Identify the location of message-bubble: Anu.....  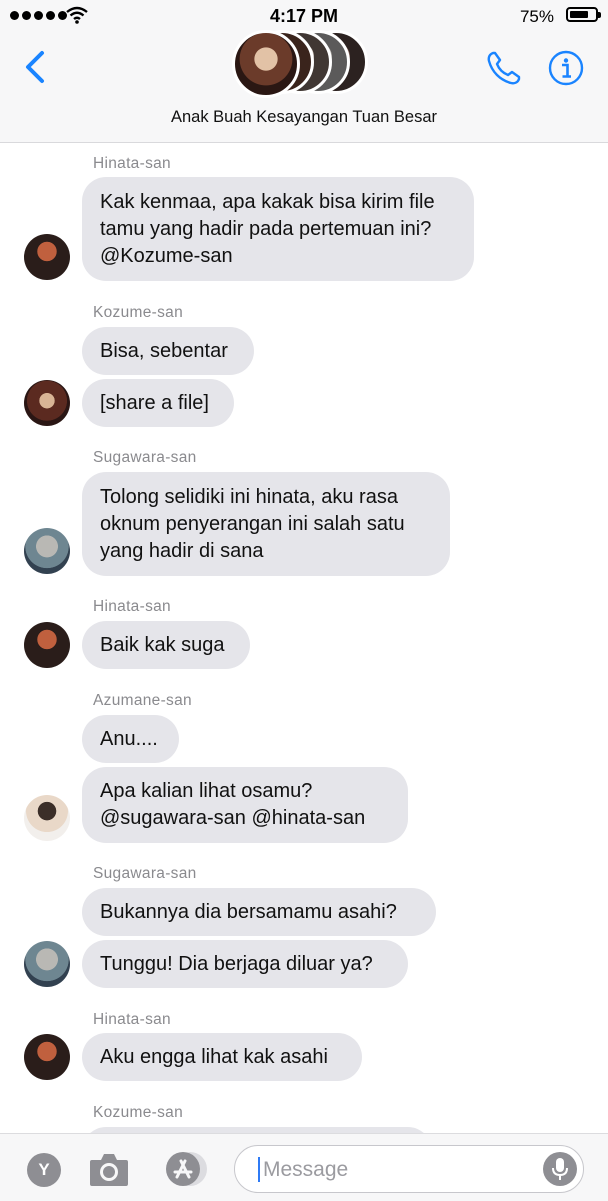
(130, 739).